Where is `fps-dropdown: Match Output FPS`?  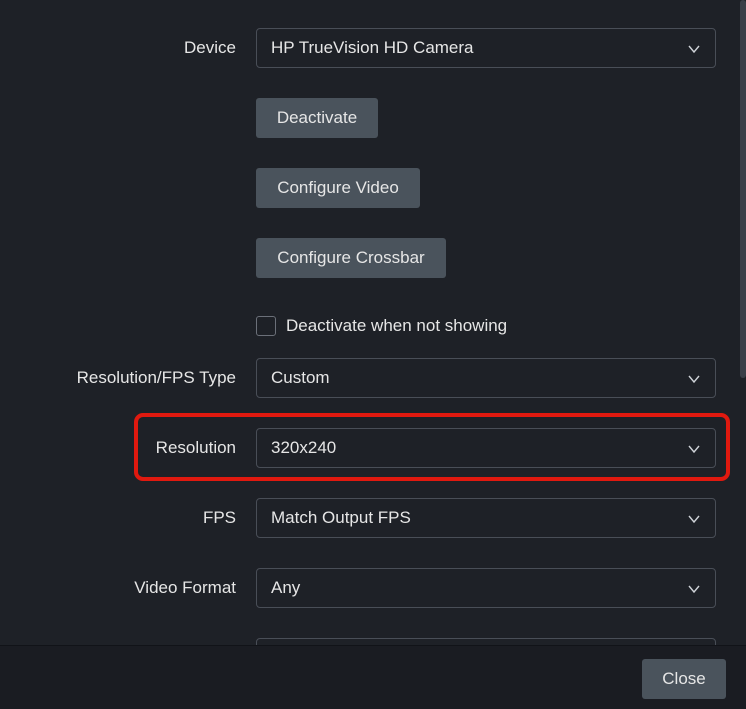
fps-dropdown: Match Output FPS is located at coordinates (486, 518).